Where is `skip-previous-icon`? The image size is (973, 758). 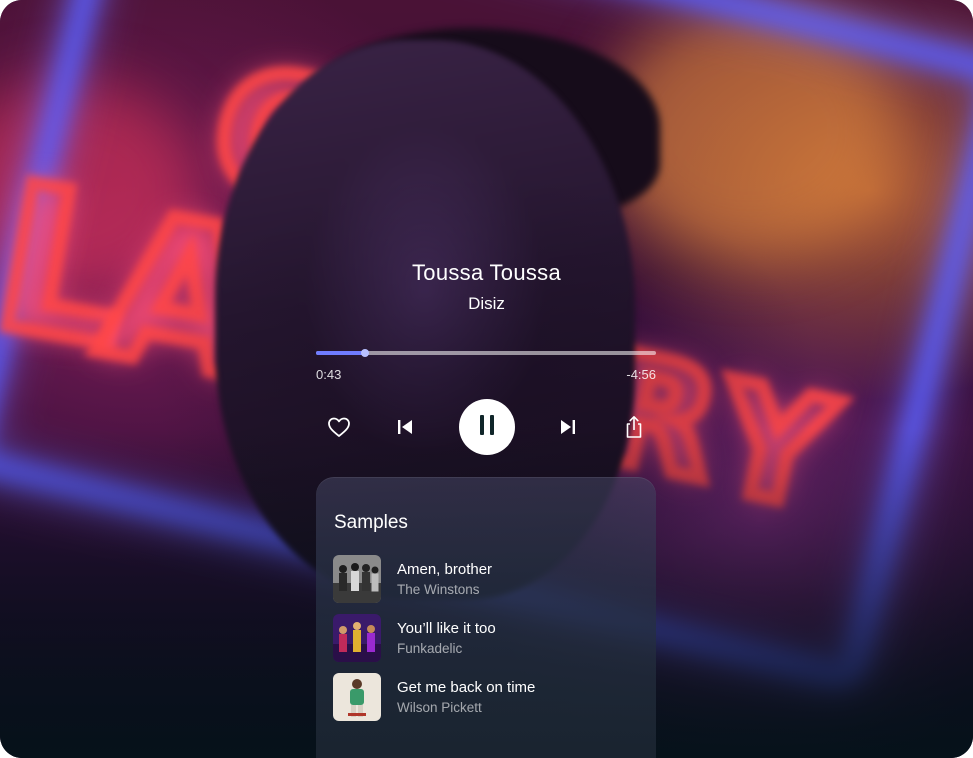 skip-previous-icon is located at coordinates (405, 427).